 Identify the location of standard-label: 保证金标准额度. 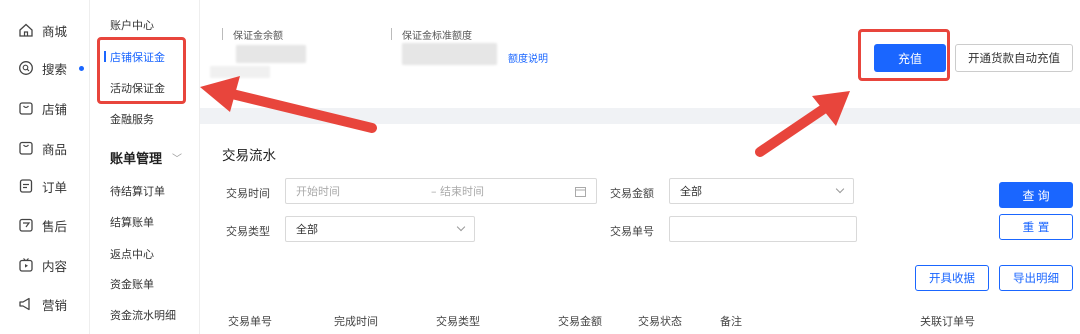
(437, 36).